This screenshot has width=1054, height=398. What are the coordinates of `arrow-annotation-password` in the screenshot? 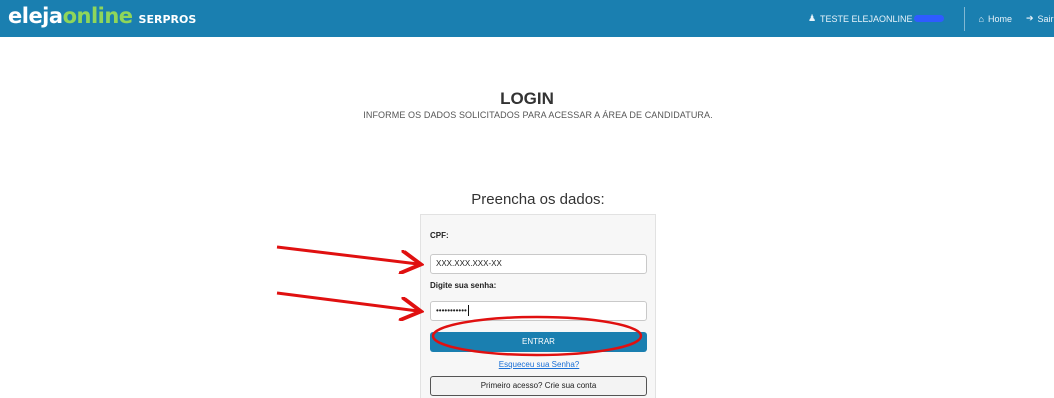 It's located at (347, 301).